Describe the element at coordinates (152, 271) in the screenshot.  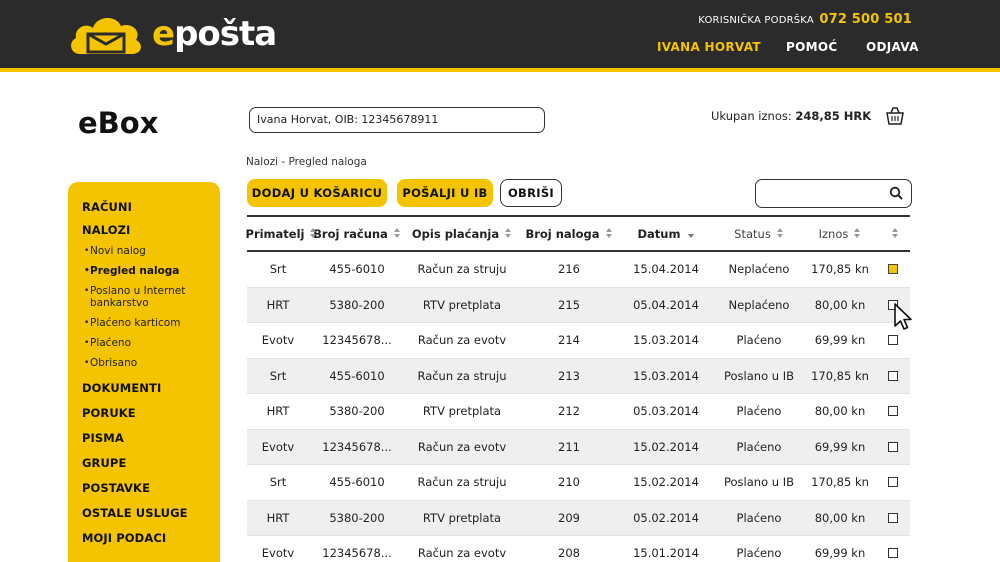
I see `sidebar-subitem-pregled-naloga: Pregled naloga` at that location.